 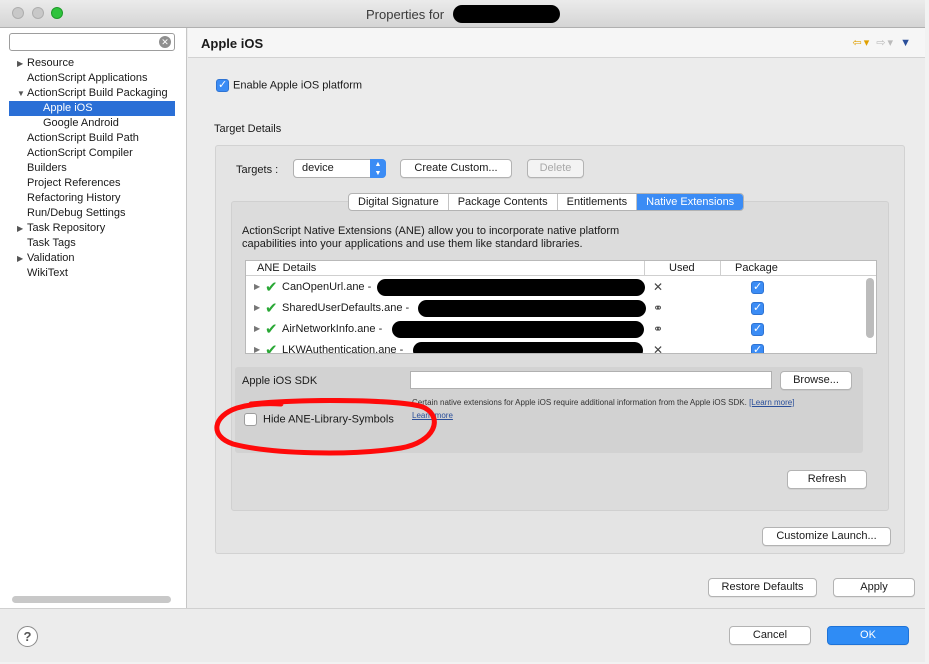 What do you see at coordinates (870, 308) in the screenshot?
I see `ane-table-vertical-scrollbar` at bounding box center [870, 308].